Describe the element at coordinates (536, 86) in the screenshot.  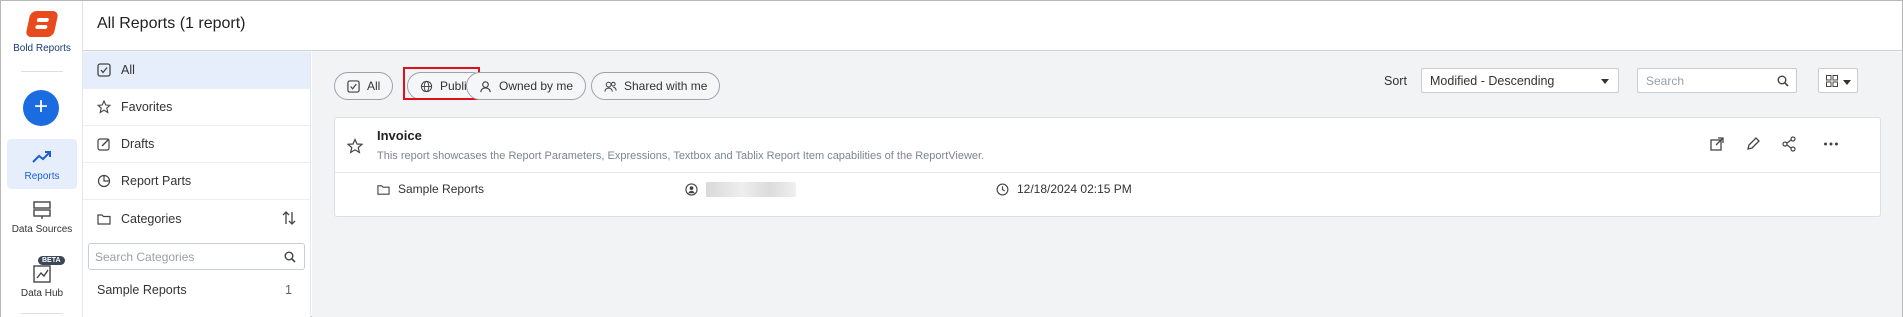
I see `chip-label: Owned by me` at that location.